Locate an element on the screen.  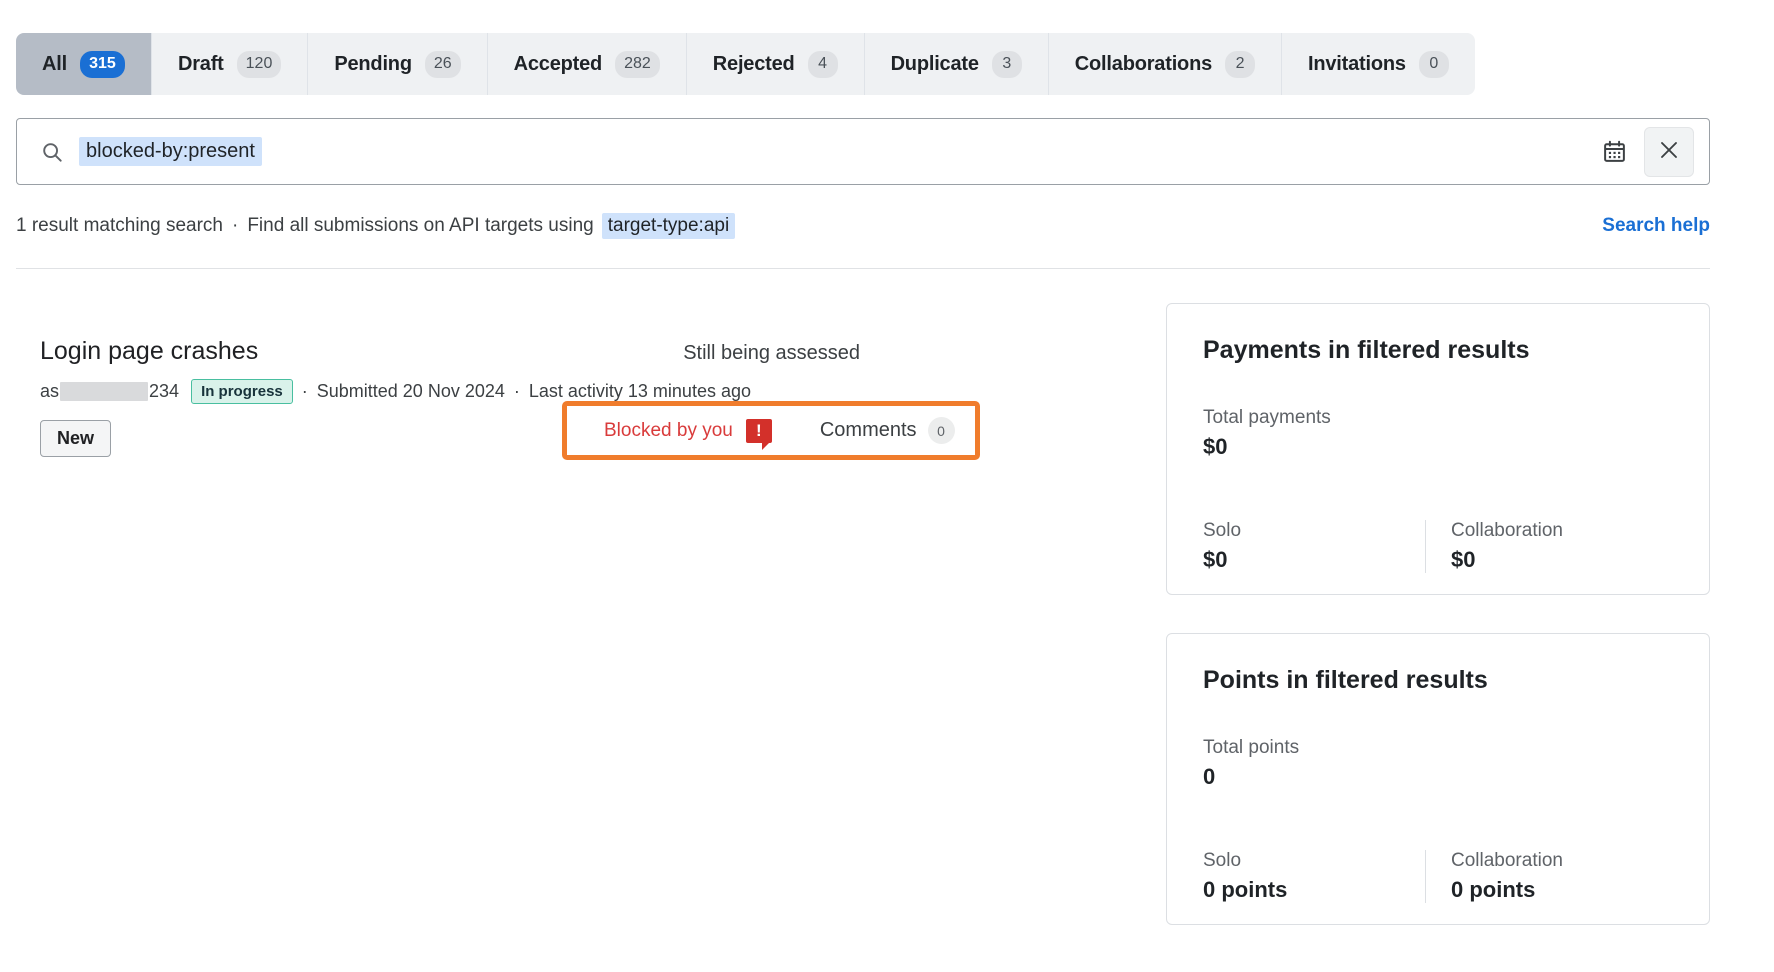
status-badge: In progress is located at coordinates (242, 391).